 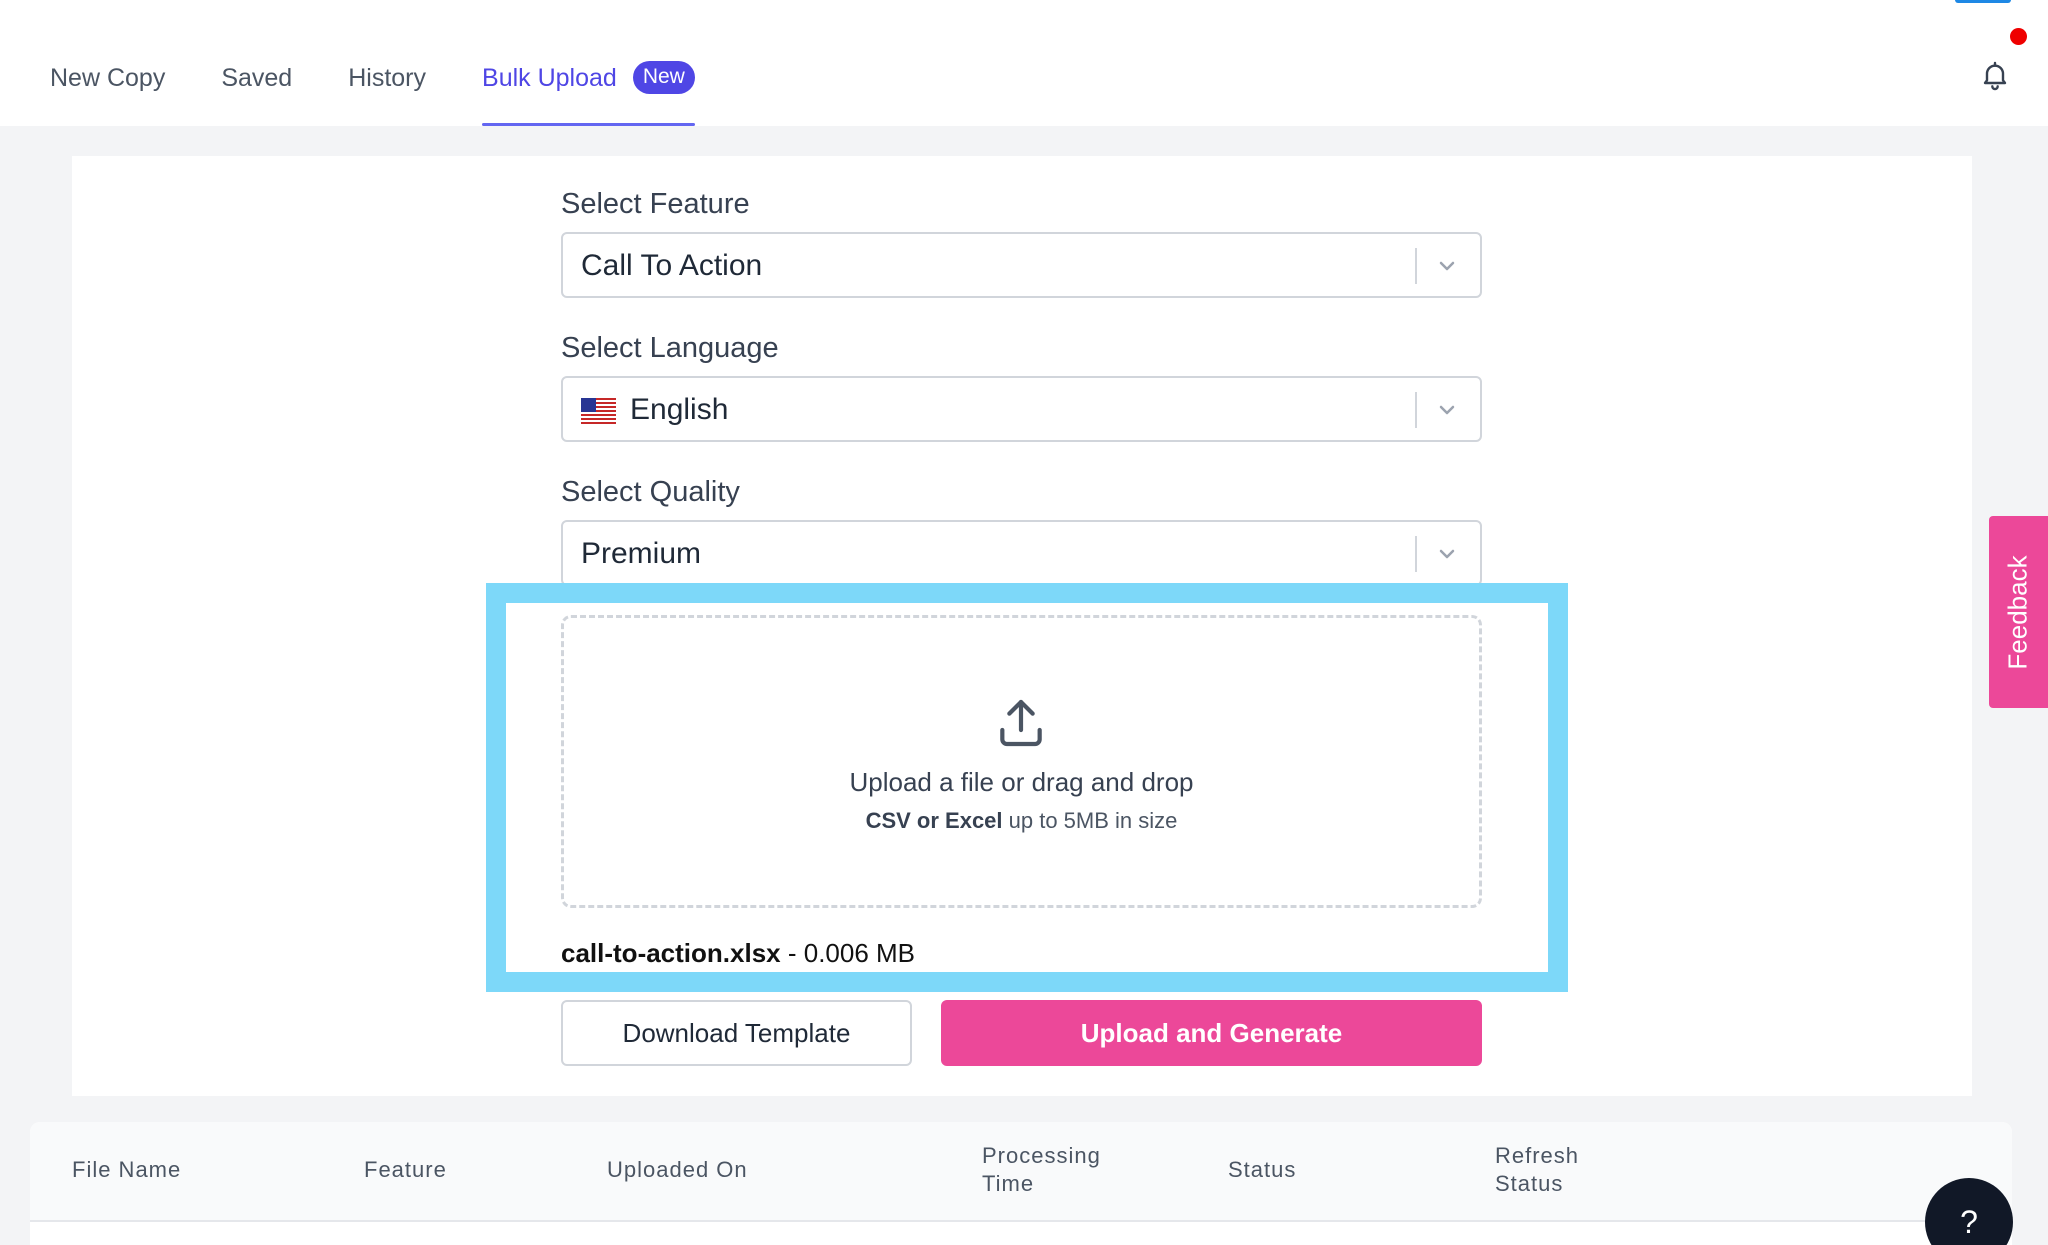 I want to click on tab-label: Saved, so click(x=257, y=78).